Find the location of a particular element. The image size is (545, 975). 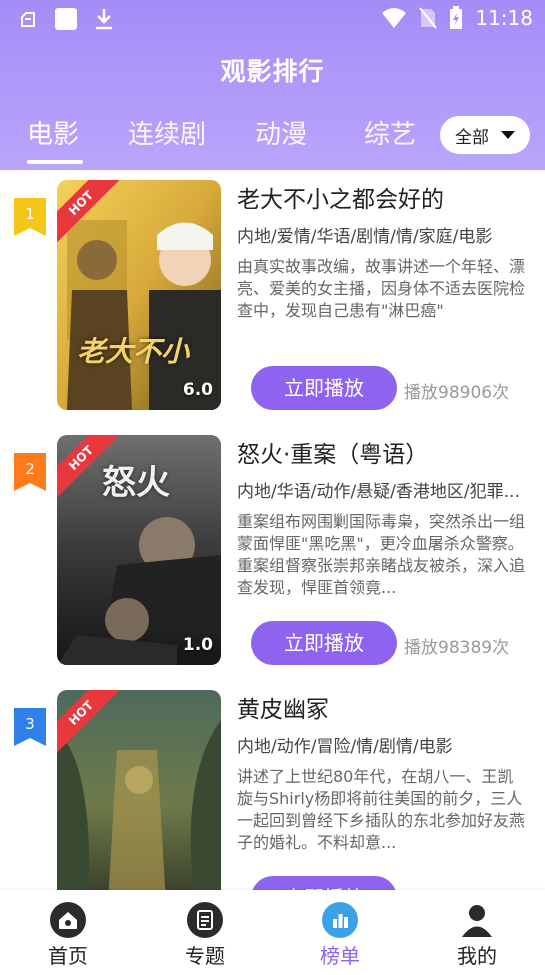

poster-logo-art: 老大不小 is located at coordinates (133, 351).